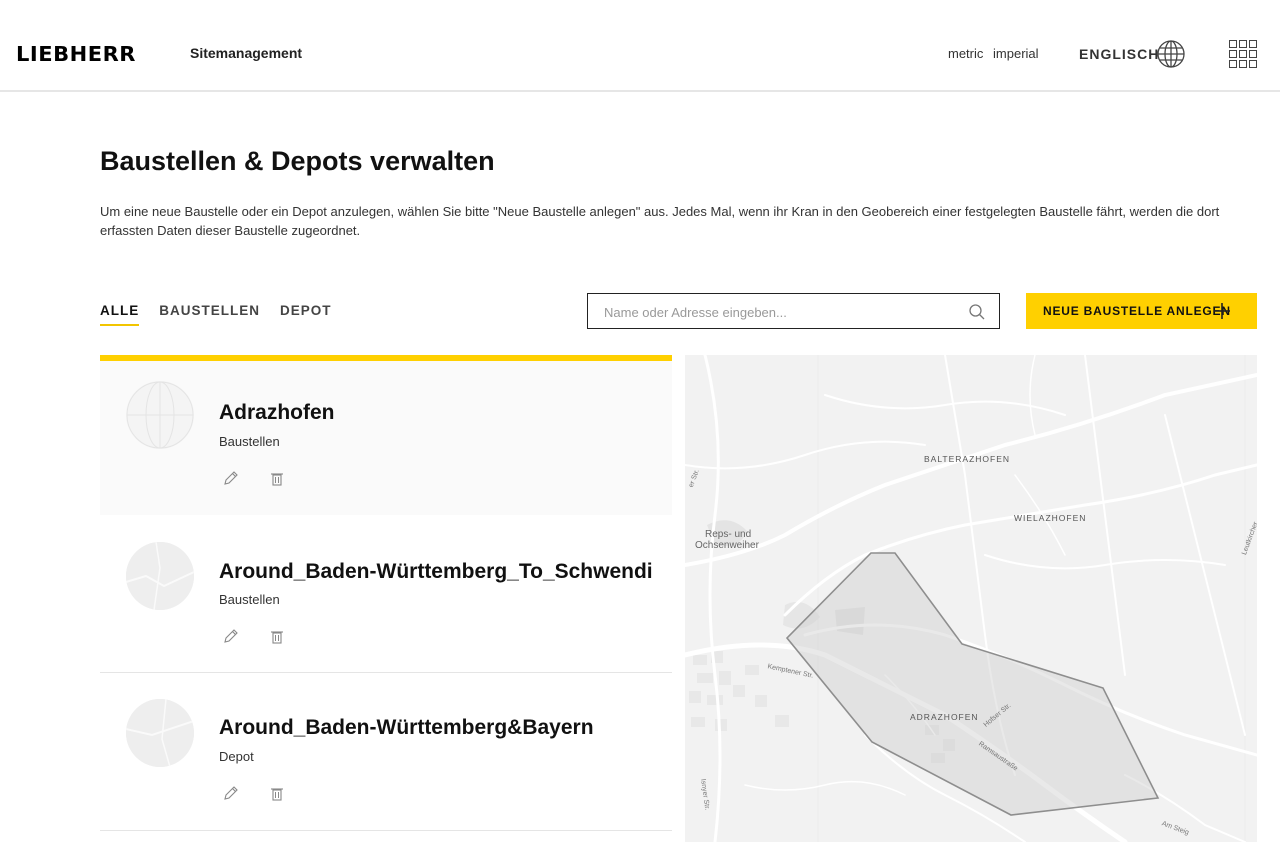  I want to click on tab-baustellen: BAUSTELLEN, so click(209, 314).